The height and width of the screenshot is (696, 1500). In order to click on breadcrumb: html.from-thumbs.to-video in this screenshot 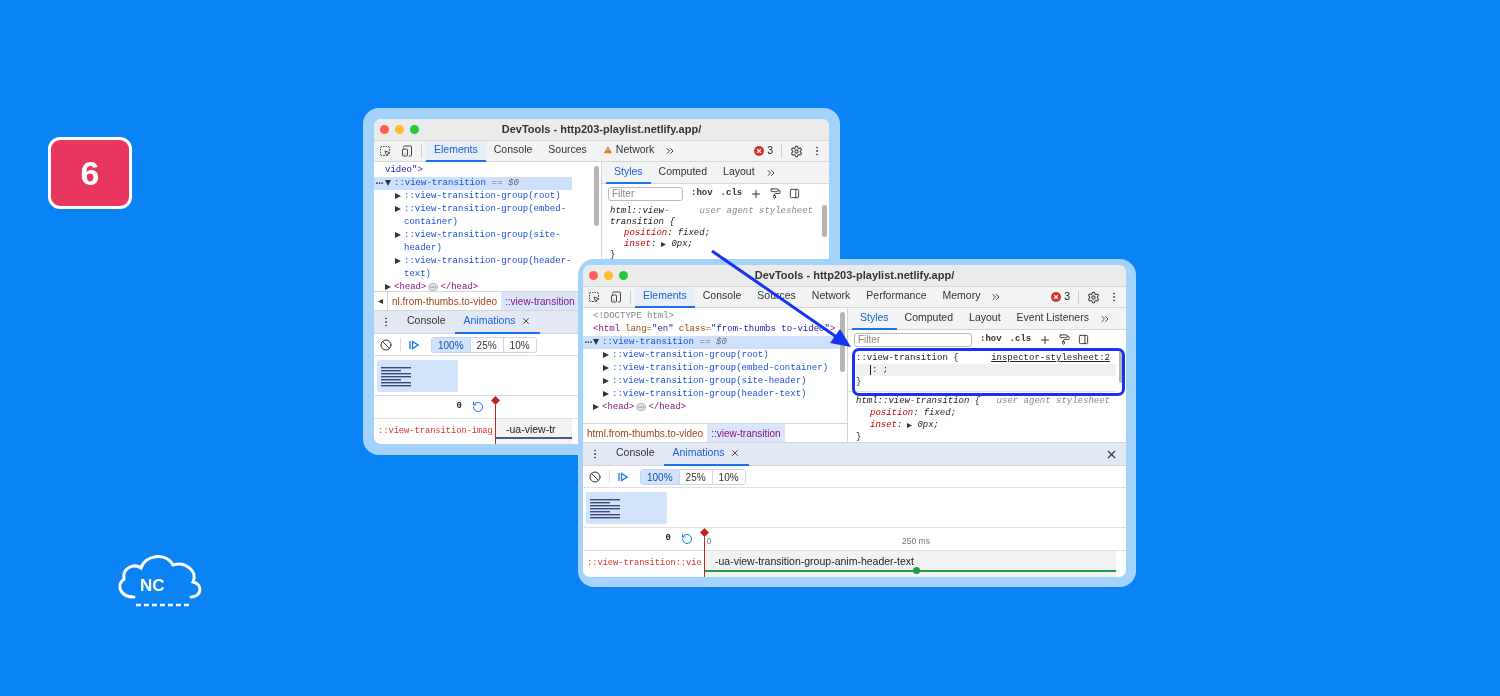, I will do `click(645, 433)`.